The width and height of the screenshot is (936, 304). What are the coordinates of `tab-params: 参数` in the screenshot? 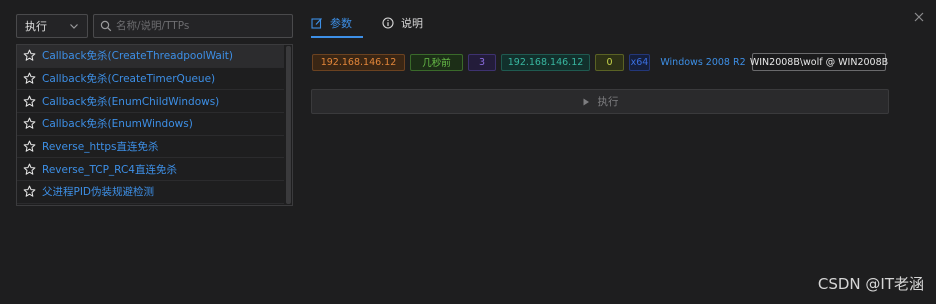 It's located at (331, 23).